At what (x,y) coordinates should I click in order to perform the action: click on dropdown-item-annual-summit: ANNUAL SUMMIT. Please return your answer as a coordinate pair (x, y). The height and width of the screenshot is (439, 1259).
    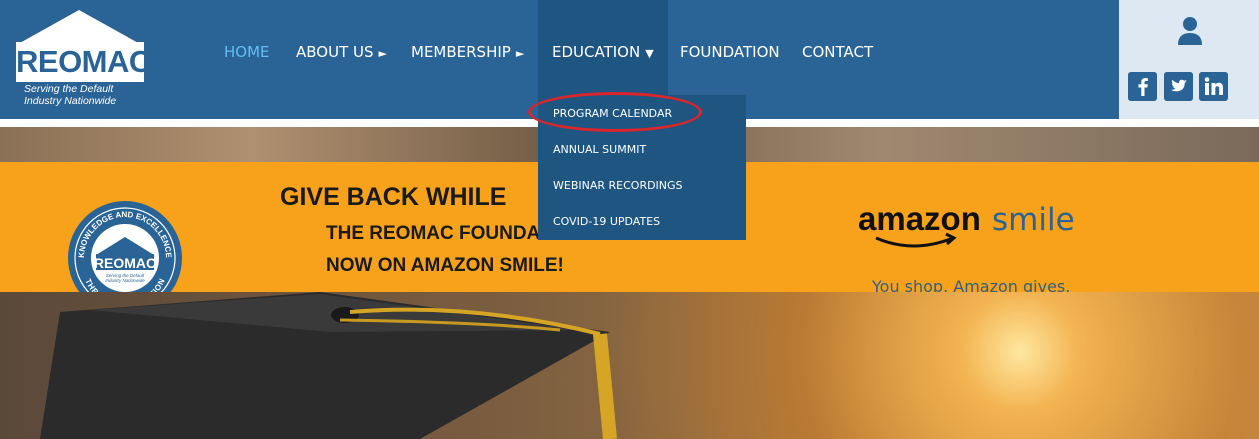
    Looking at the image, I should click on (599, 150).